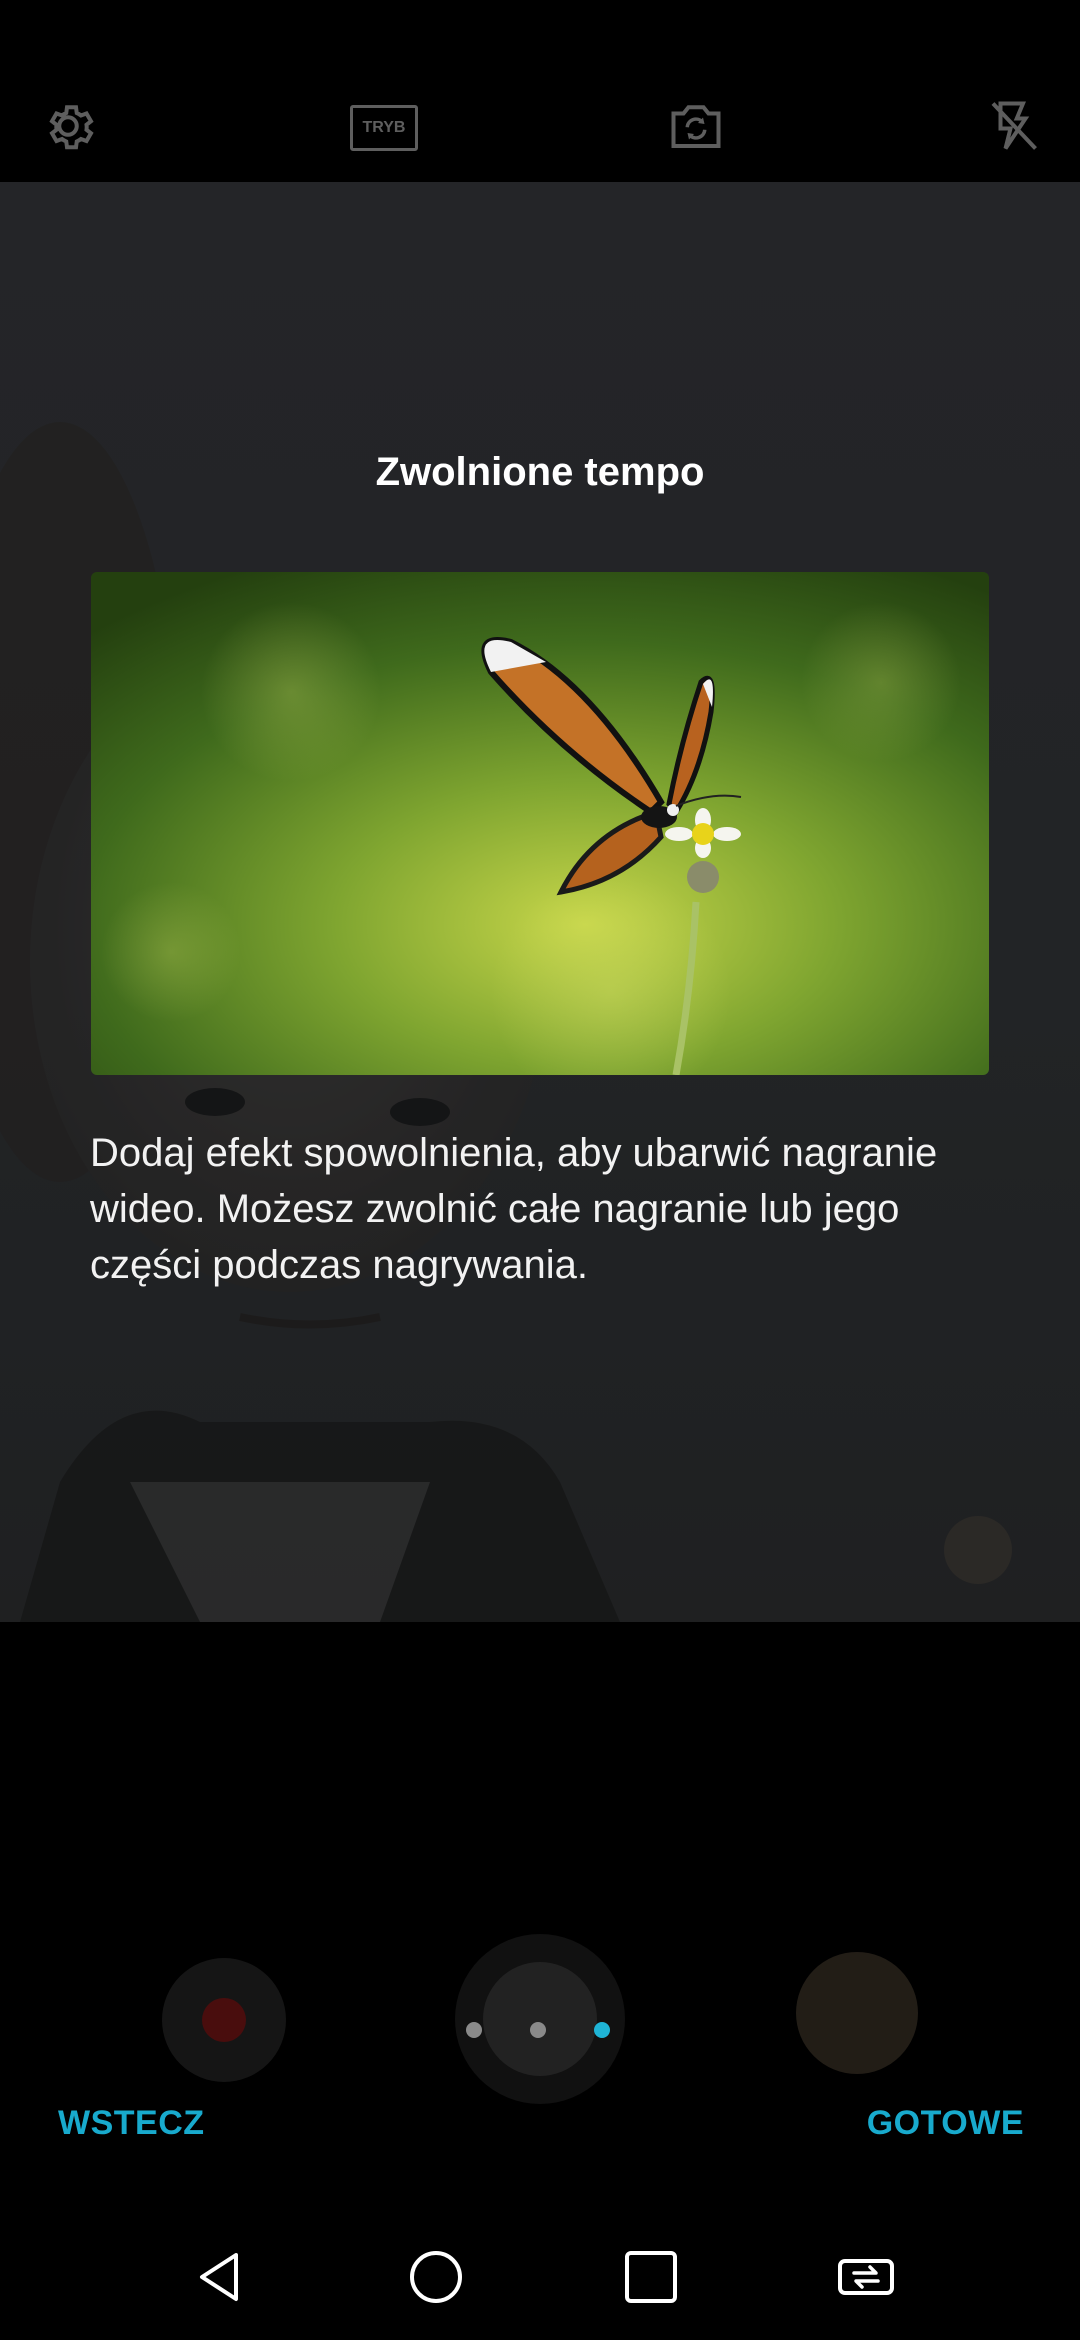 The width and height of the screenshot is (1080, 2340). What do you see at coordinates (540, 91) in the screenshot?
I see `camera-top-bar: TRYB` at bounding box center [540, 91].